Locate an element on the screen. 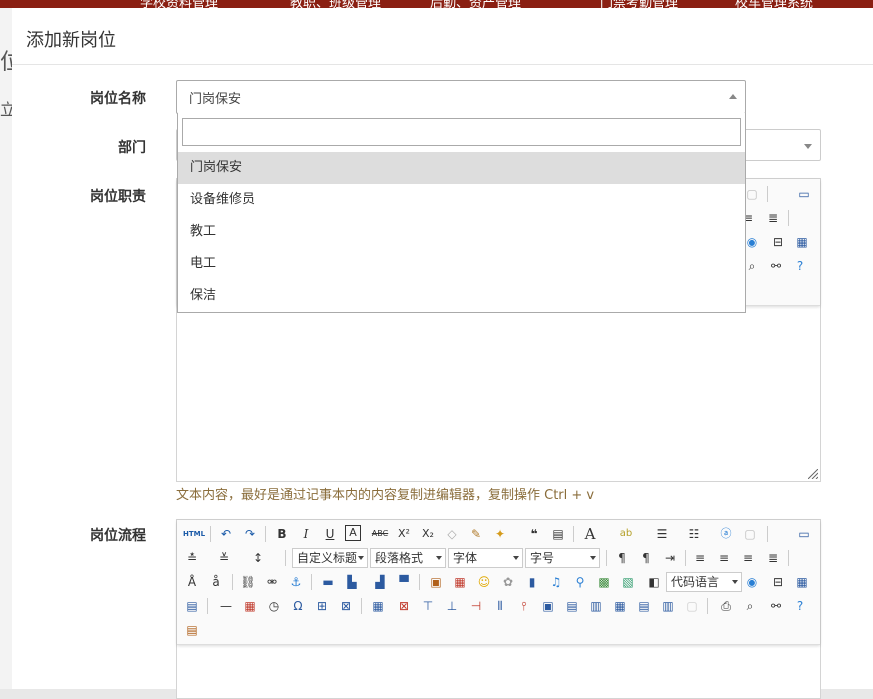  strikethrough-icon: ABC is located at coordinates (380, 534).